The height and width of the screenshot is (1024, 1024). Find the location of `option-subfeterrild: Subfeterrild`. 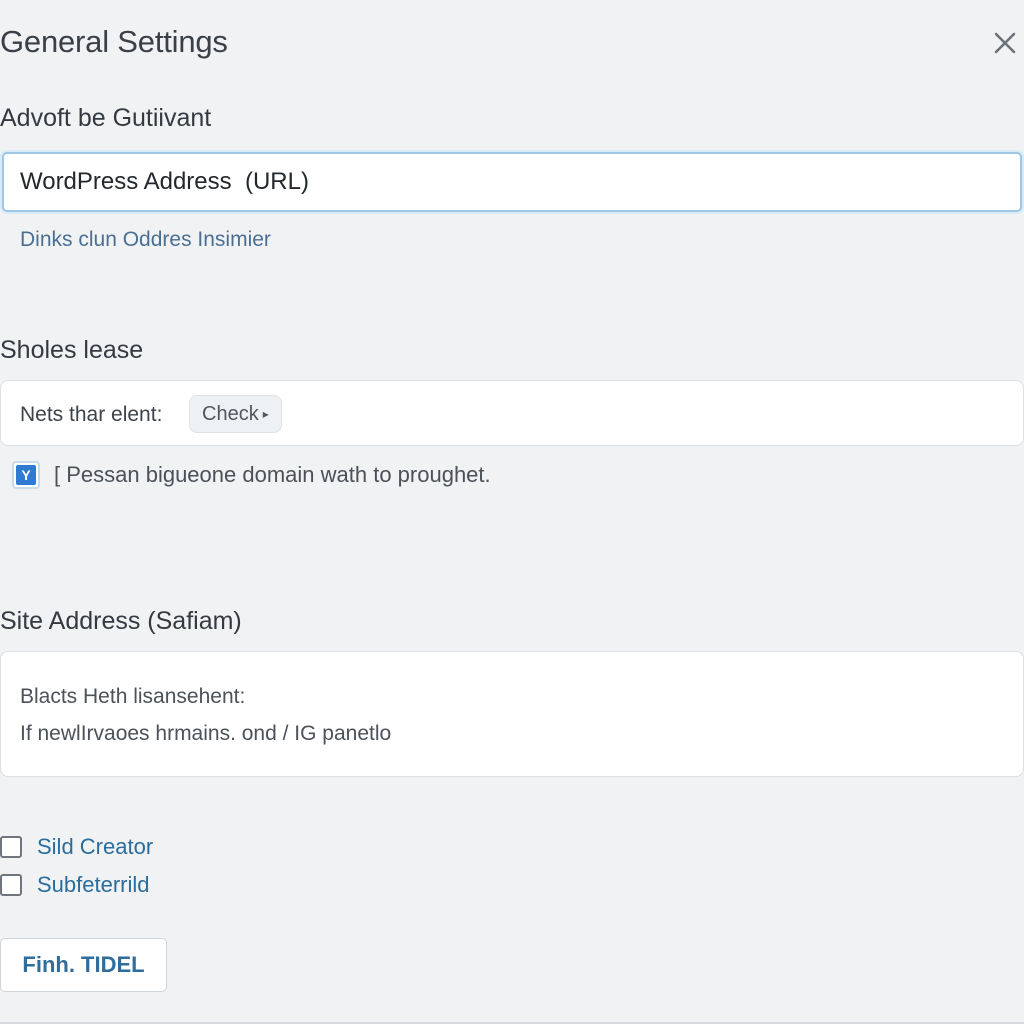

option-subfeterrild: Subfeterrild is located at coordinates (75, 885).